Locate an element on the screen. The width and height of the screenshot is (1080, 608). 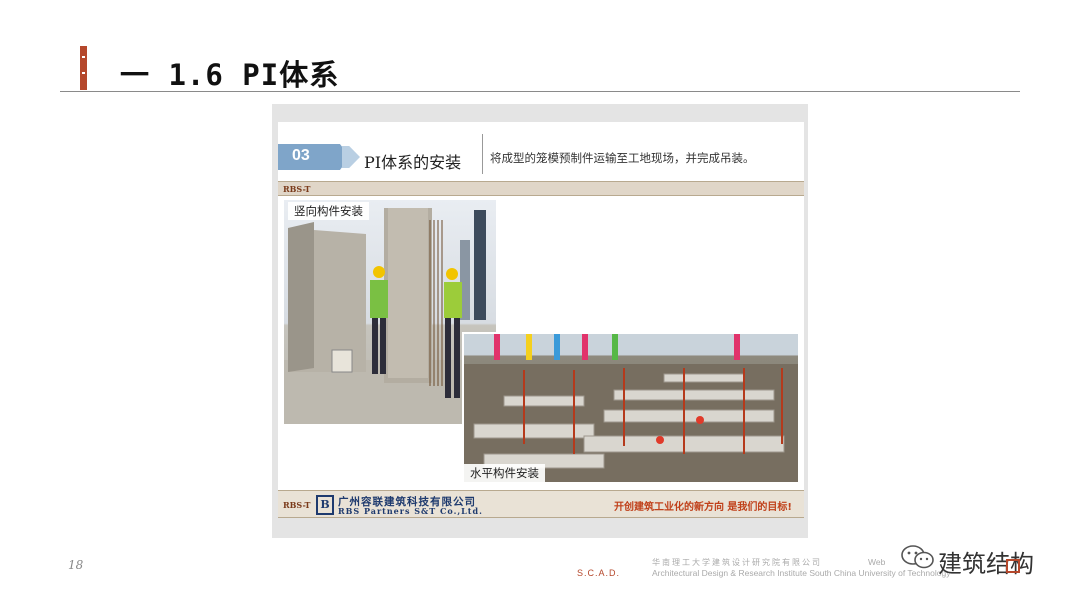
step-description: 将成型的笼模预制件运输至工地现场，并完成吊装。 is located at coordinates (622, 158).